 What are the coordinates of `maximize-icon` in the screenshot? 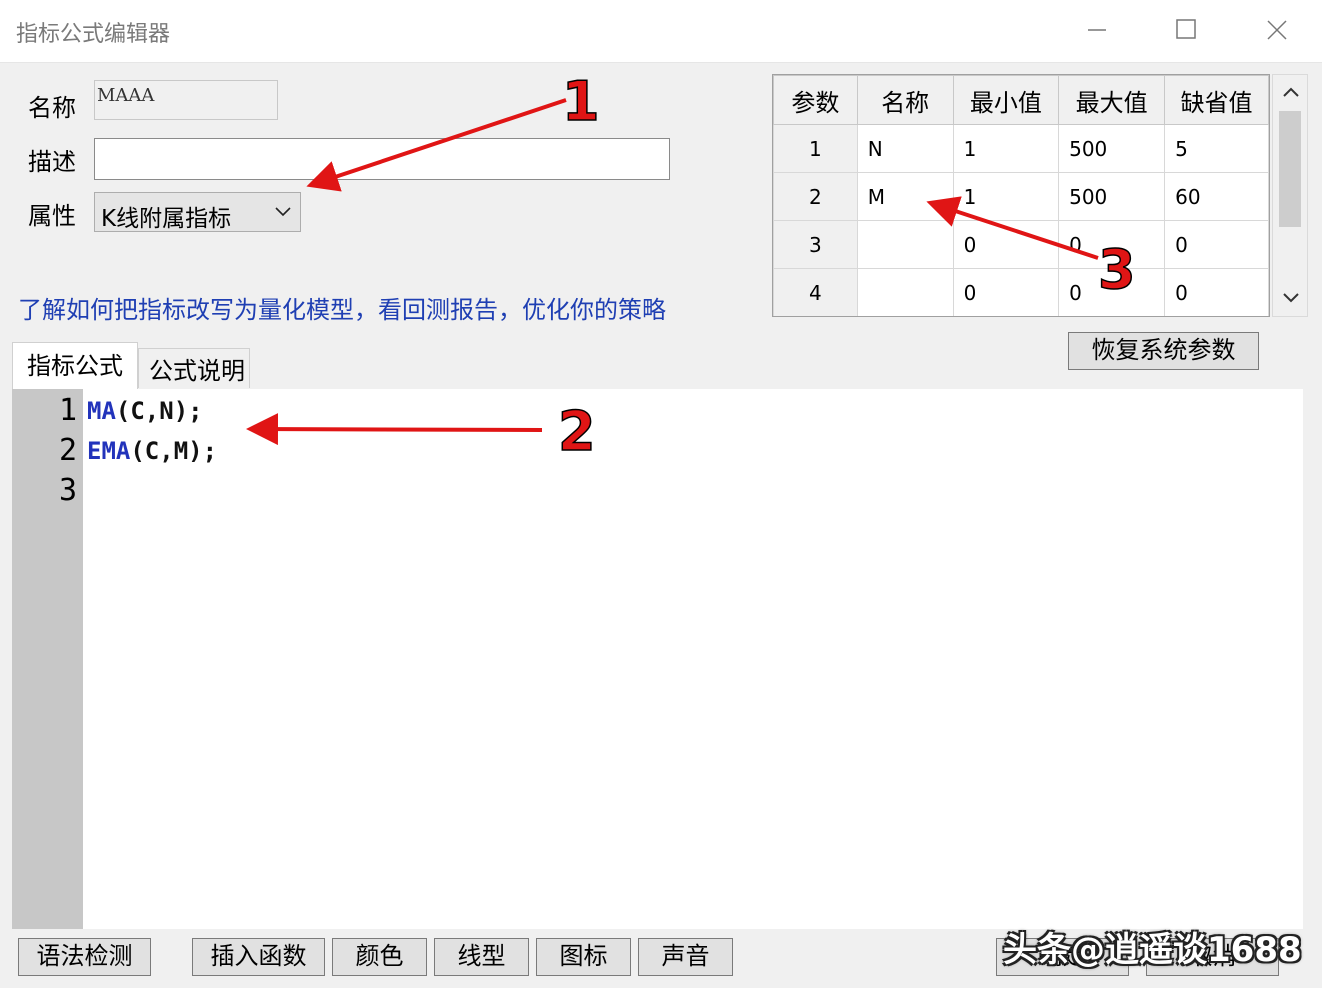 It's located at (1186, 29).